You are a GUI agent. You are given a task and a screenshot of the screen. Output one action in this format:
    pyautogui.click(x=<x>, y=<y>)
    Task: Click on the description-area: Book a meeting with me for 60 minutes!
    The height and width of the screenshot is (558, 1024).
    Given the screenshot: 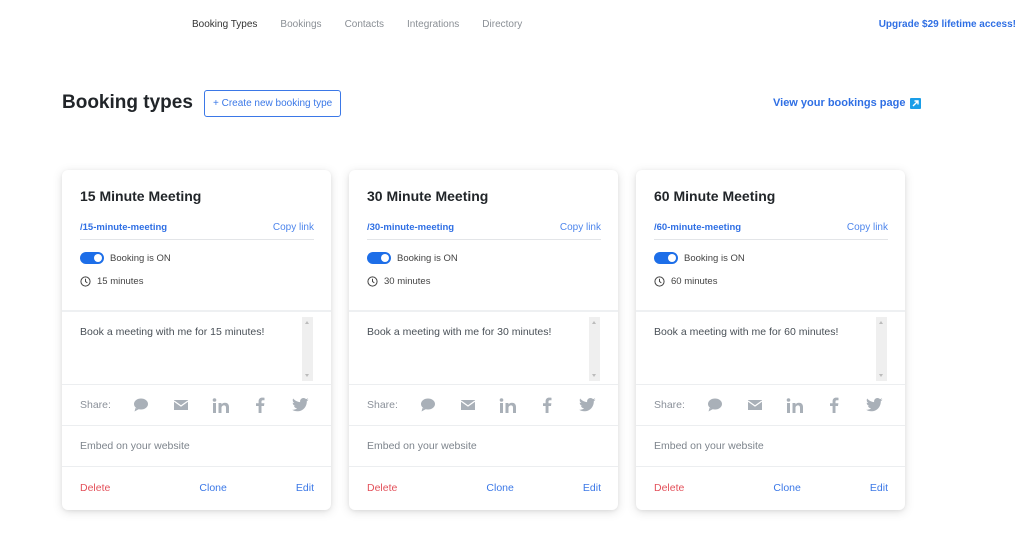 What is the action you would take?
    pyautogui.click(x=770, y=348)
    